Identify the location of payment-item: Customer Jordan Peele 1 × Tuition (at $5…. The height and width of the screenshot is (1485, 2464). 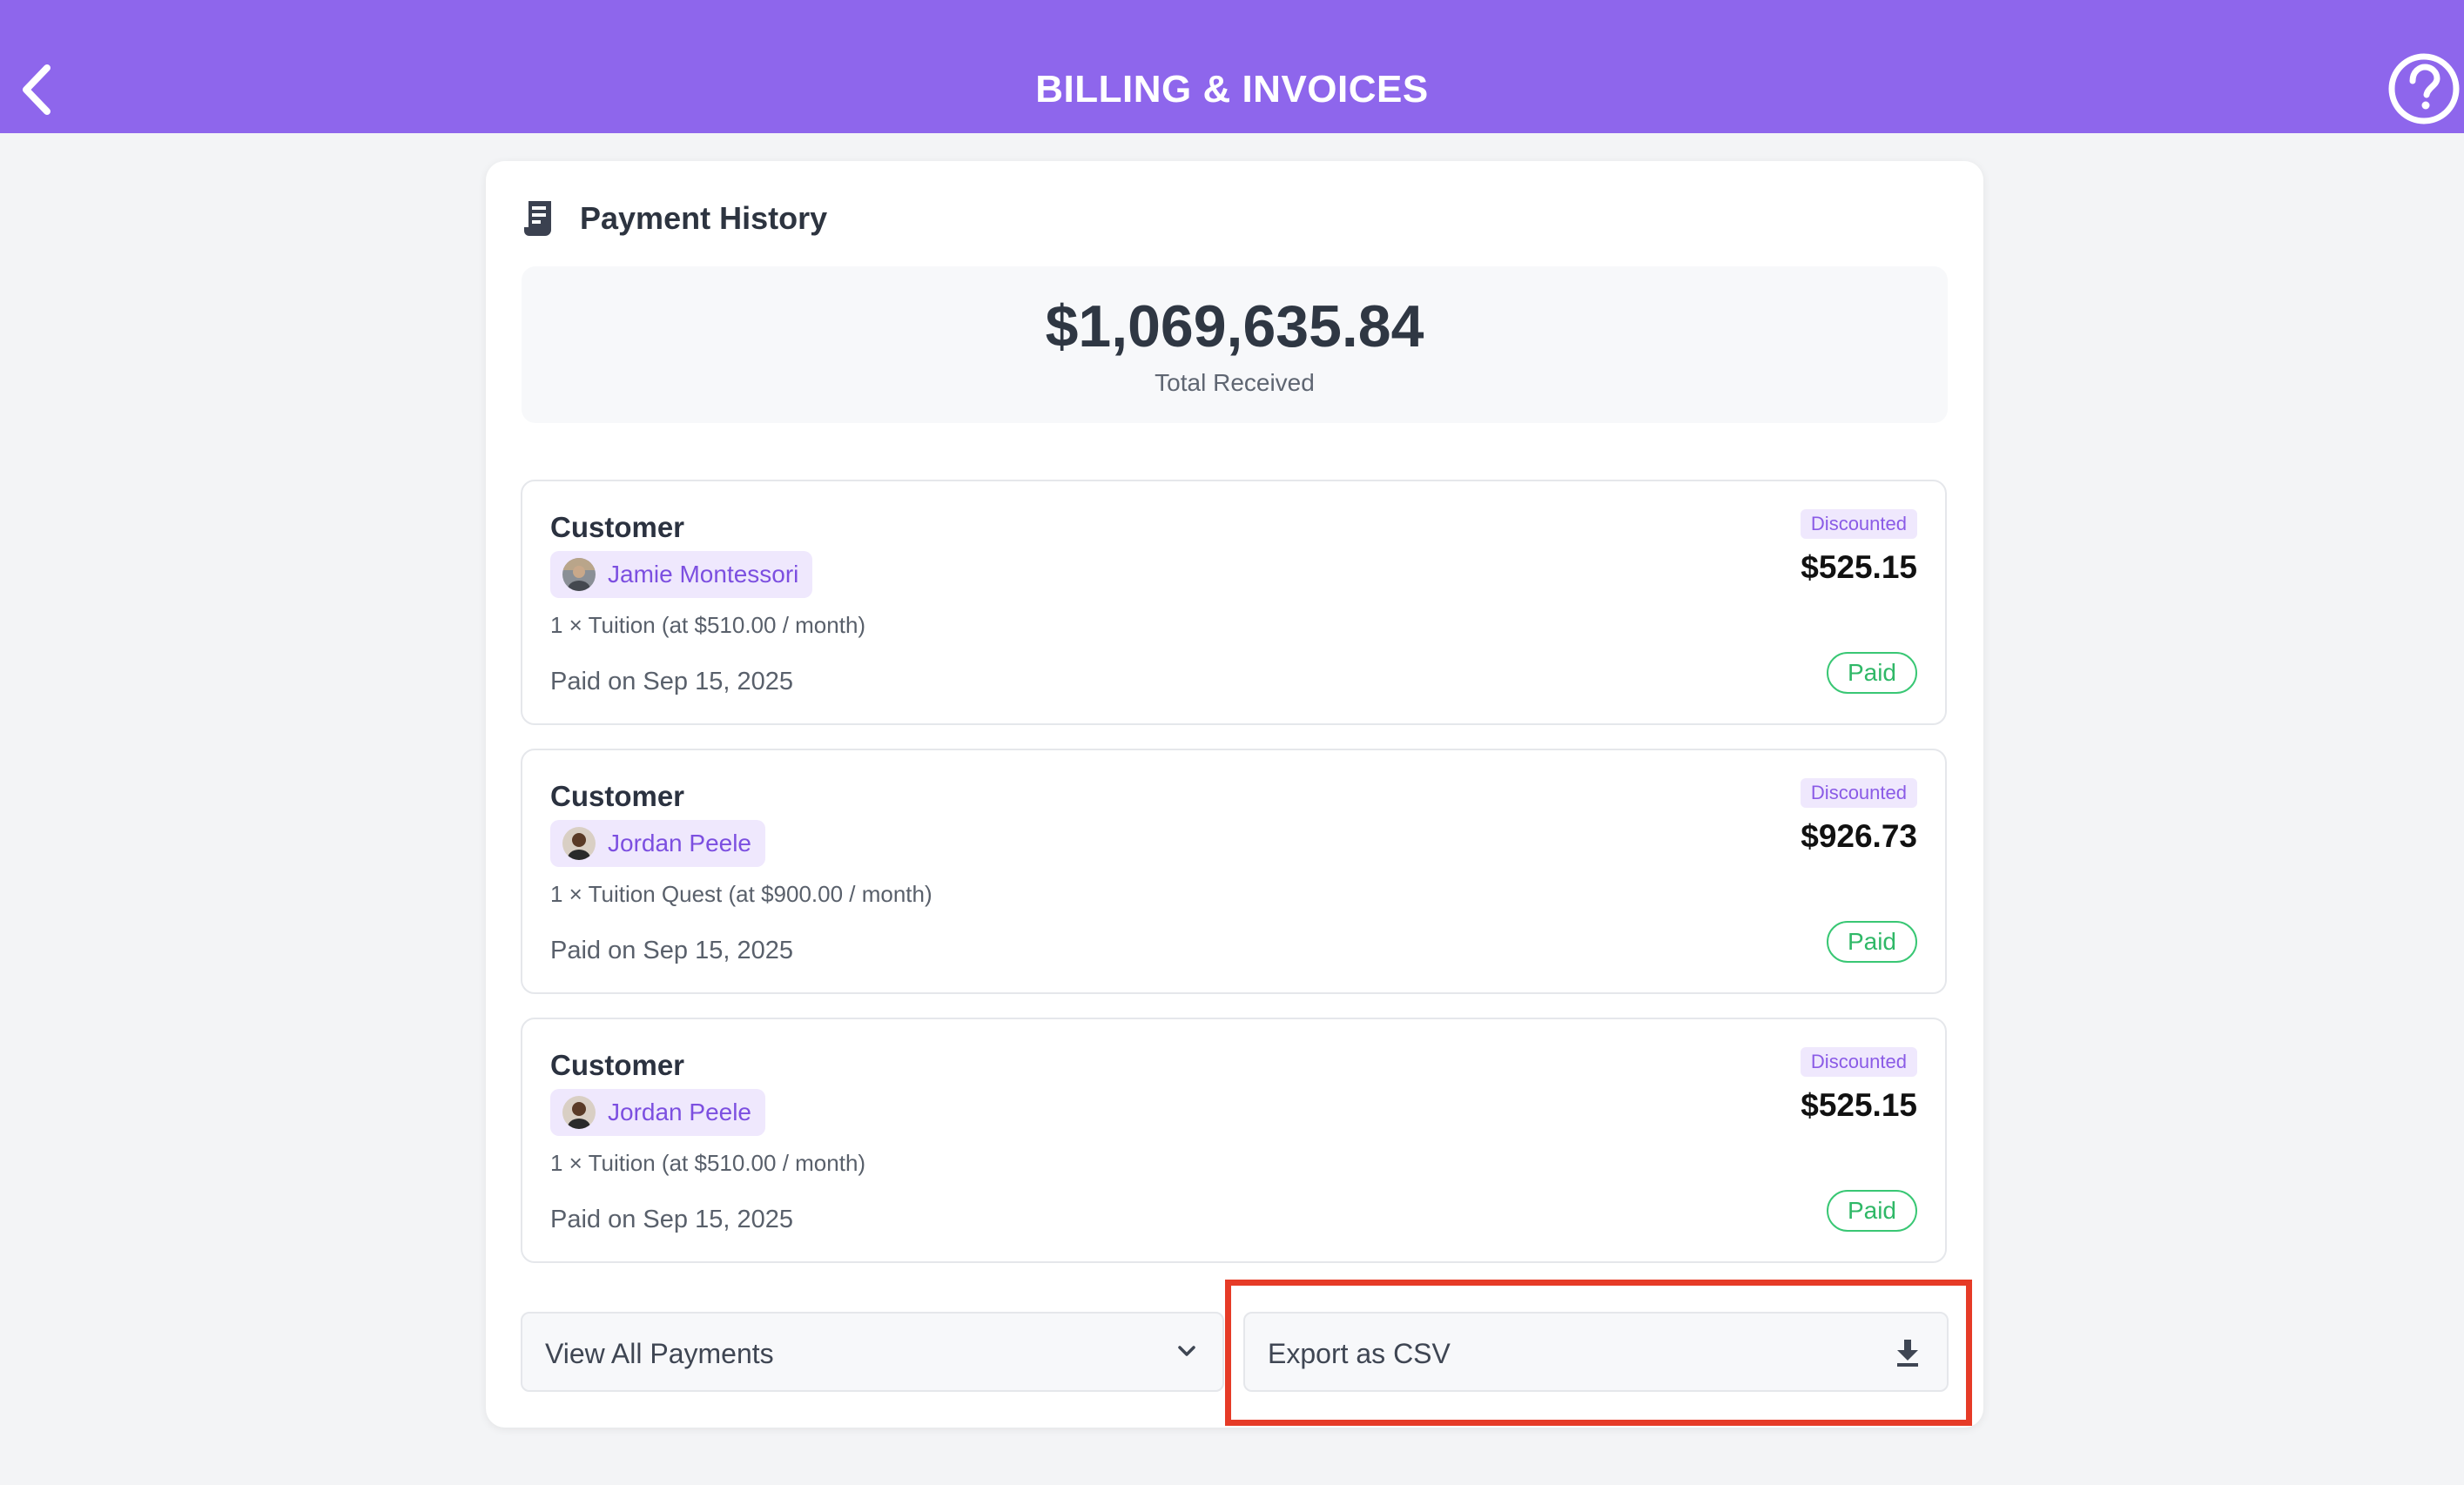
(1234, 1140).